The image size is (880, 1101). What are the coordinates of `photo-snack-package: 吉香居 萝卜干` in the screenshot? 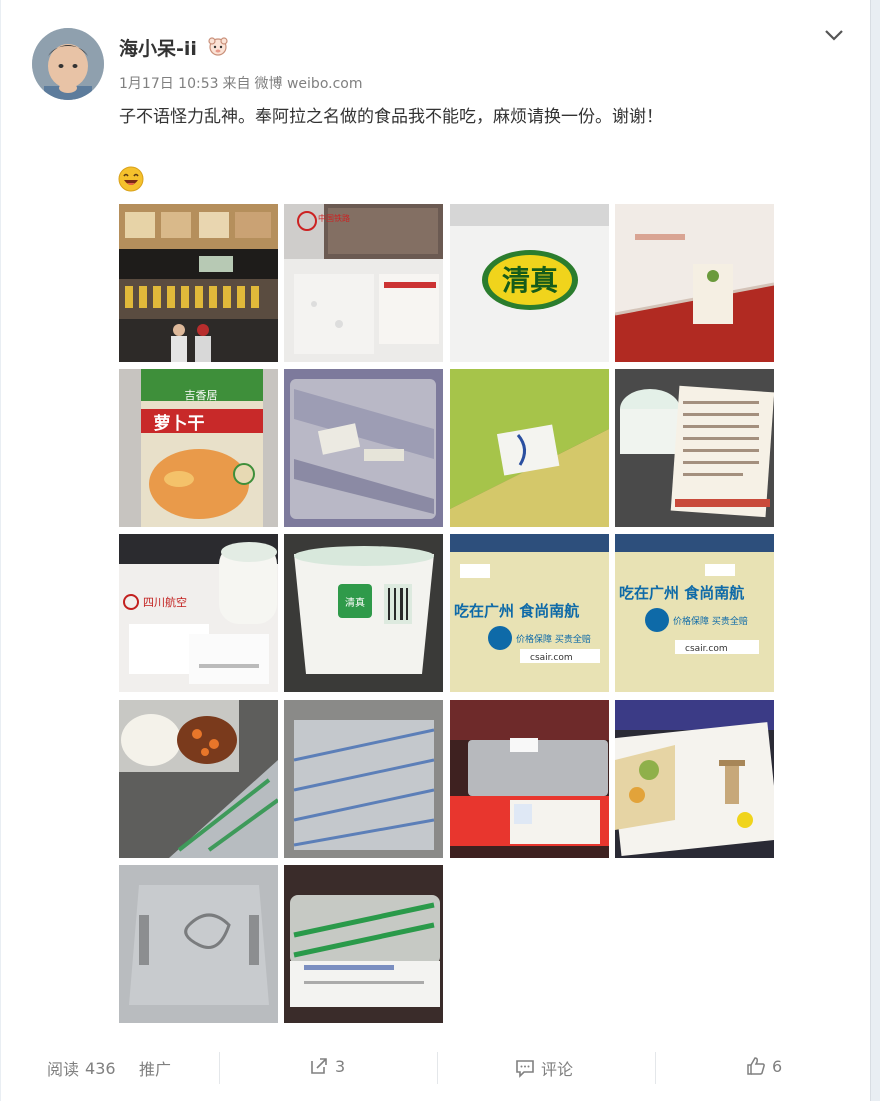 It's located at (198, 448).